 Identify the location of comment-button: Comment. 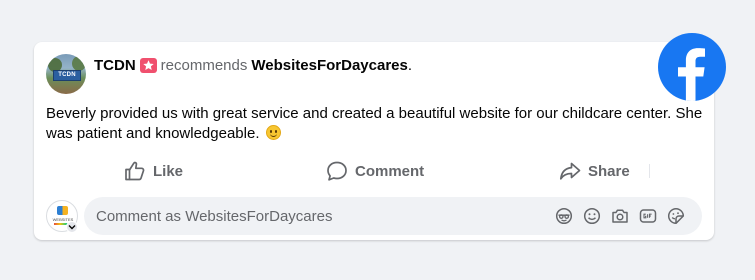
(375, 171).